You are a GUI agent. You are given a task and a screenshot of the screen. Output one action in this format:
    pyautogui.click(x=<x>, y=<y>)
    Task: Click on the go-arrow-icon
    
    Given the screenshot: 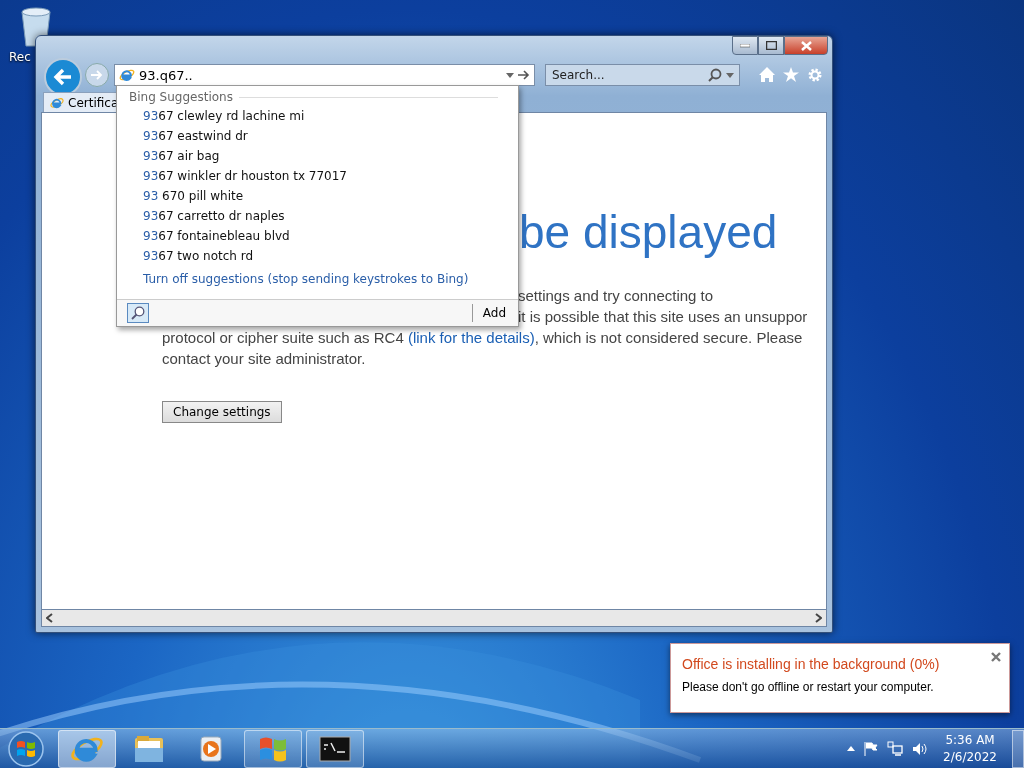 What is the action you would take?
    pyautogui.click(x=524, y=75)
    